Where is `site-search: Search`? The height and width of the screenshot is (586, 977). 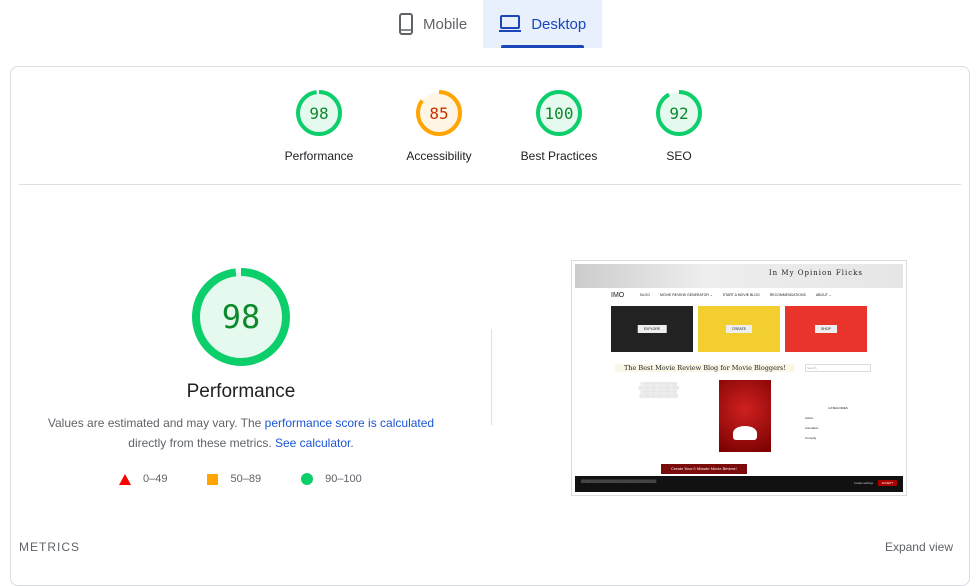
site-search: Search is located at coordinates (838, 368).